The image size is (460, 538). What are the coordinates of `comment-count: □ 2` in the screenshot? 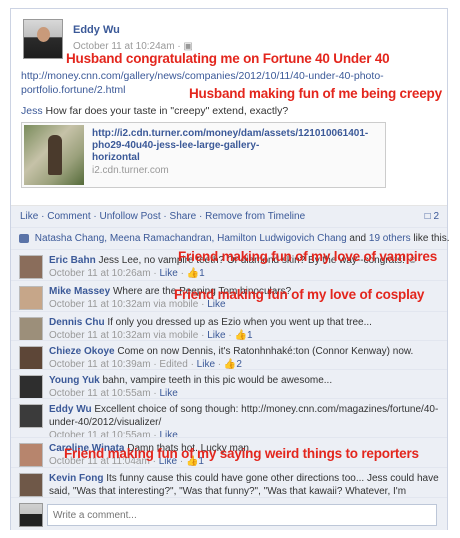 It's located at (432, 216).